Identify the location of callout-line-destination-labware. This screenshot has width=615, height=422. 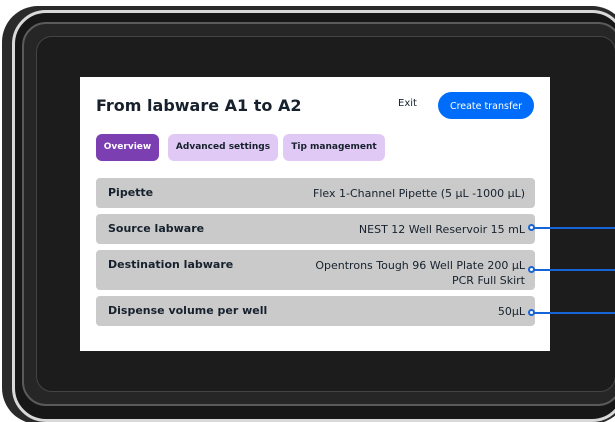
(574, 270).